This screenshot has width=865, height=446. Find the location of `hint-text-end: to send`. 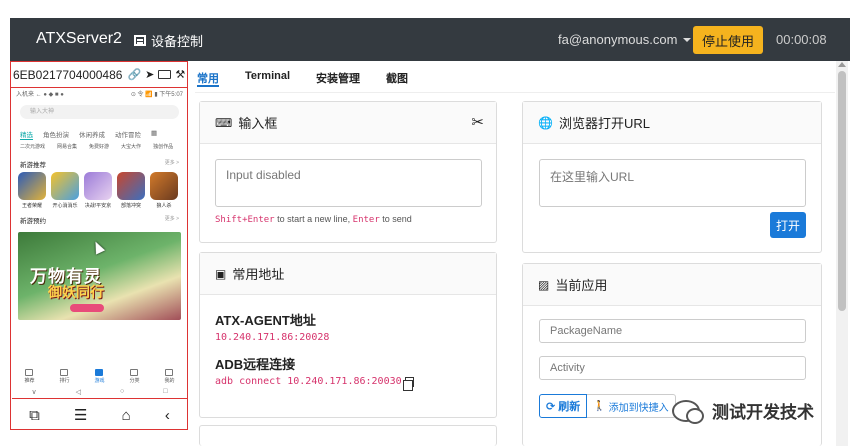

hint-text-end: to send is located at coordinates (395, 219).